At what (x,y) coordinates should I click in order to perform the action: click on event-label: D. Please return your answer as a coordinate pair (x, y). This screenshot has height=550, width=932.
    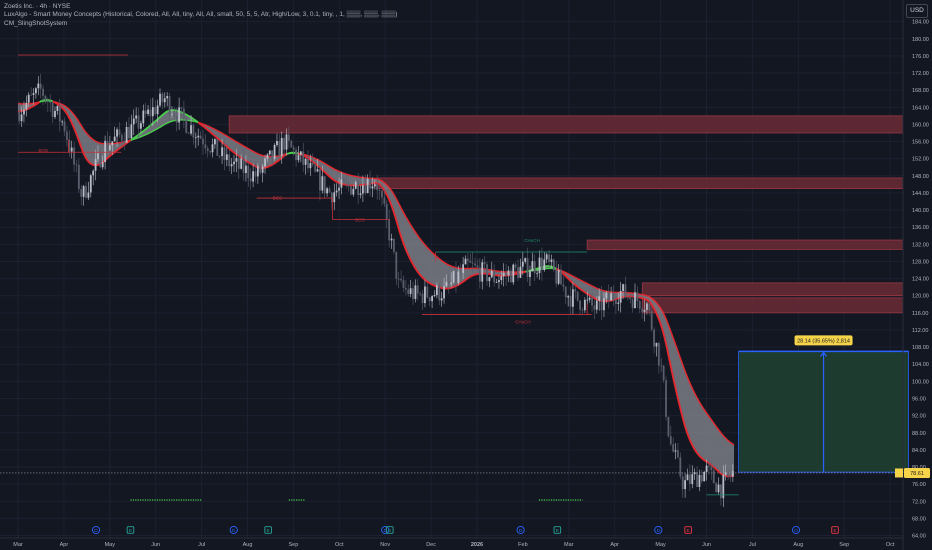
    Looking at the image, I should click on (796, 531).